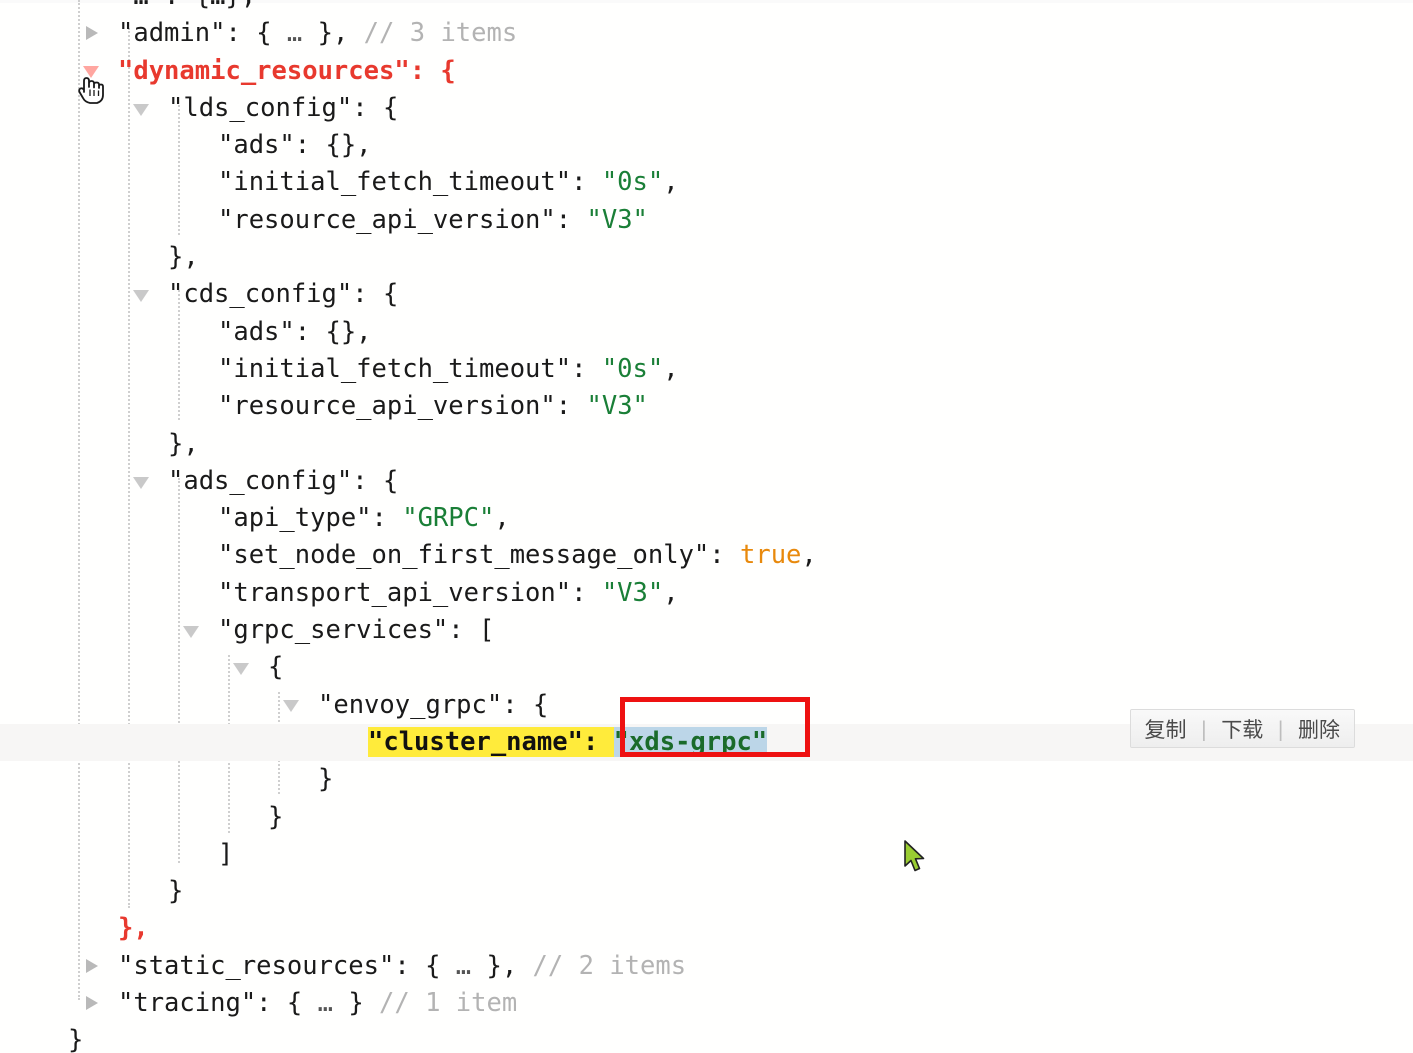 Image resolution: width=1413 pixels, height=1053 pixels. I want to click on json-line: "dynamic_resources": {, so click(706, 71).